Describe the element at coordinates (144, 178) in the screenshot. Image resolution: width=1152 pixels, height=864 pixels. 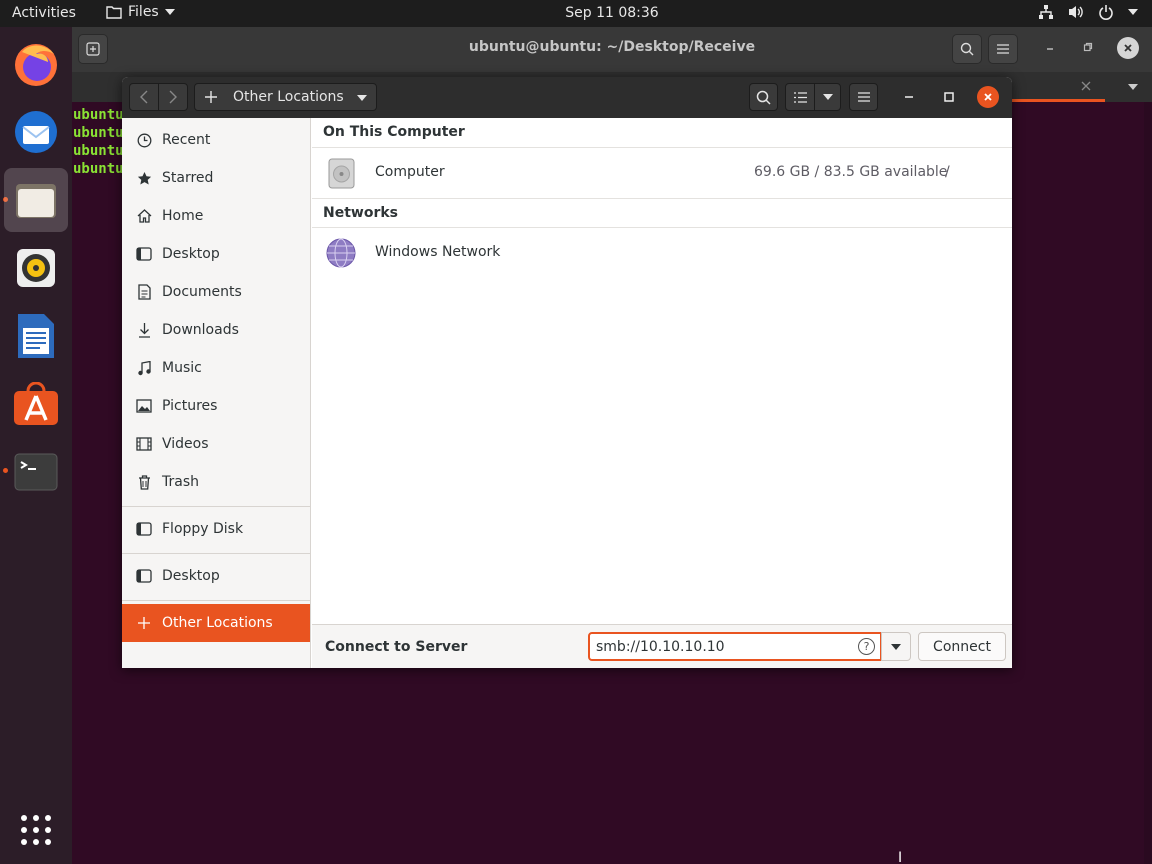
I see `star-icon` at that location.